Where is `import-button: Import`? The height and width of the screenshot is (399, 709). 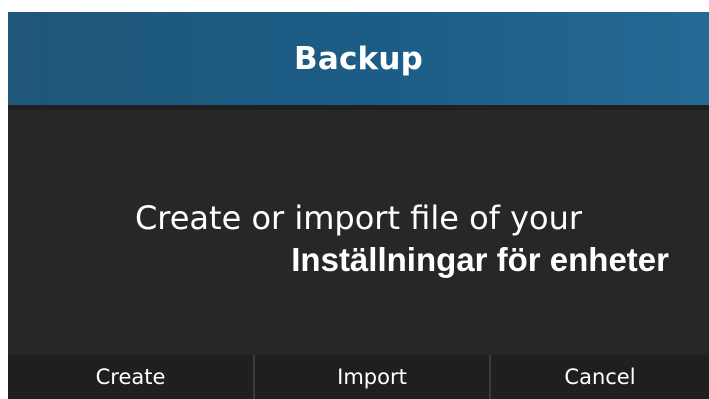
import-button: Import is located at coordinates (371, 377).